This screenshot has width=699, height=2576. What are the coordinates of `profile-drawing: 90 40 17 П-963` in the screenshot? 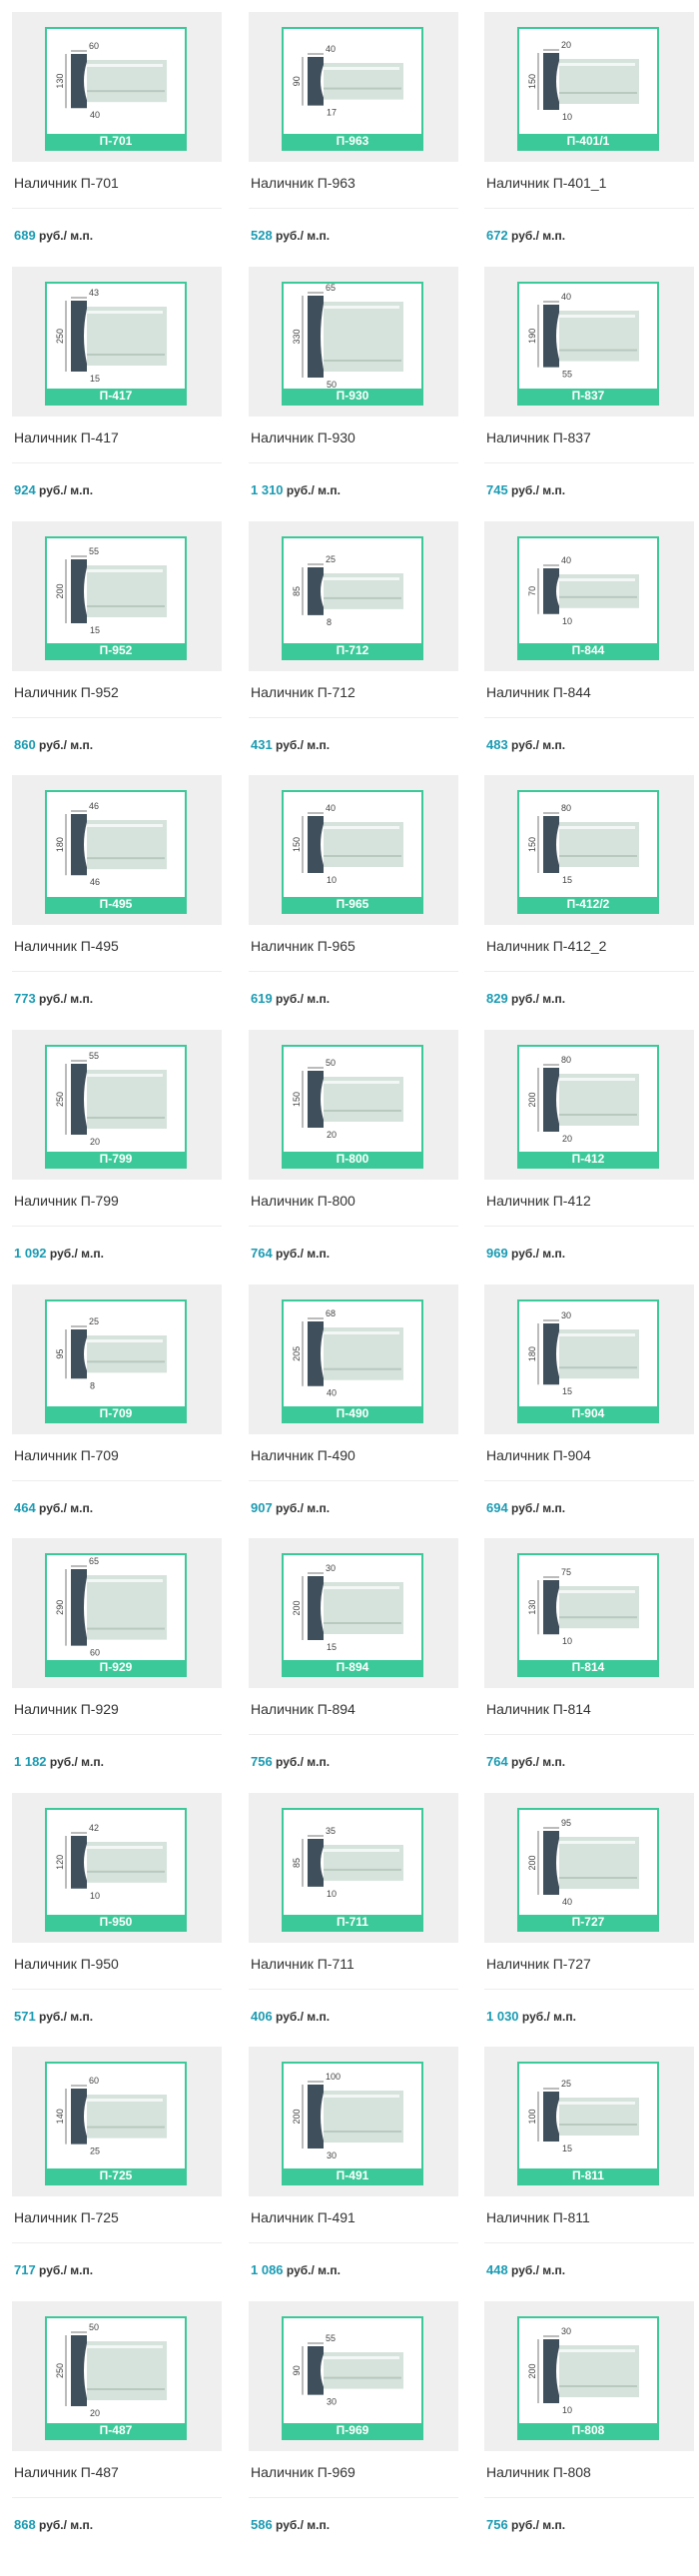 It's located at (352, 89).